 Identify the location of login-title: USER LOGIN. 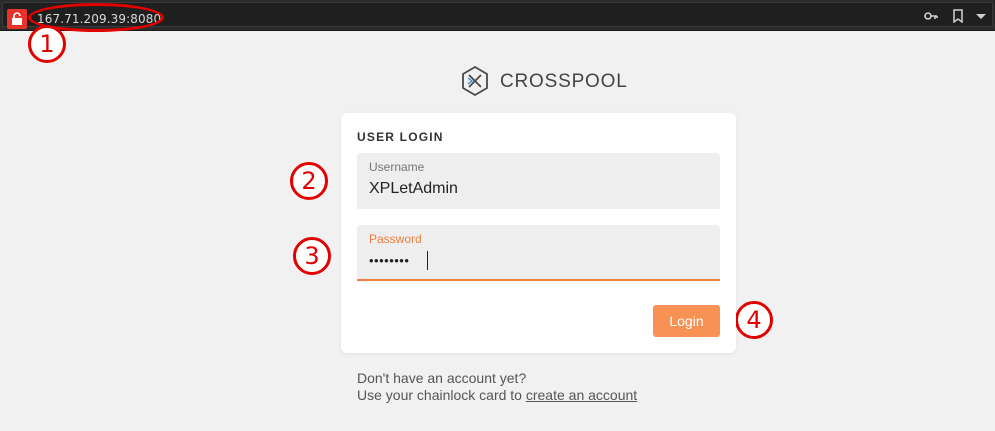
(400, 137).